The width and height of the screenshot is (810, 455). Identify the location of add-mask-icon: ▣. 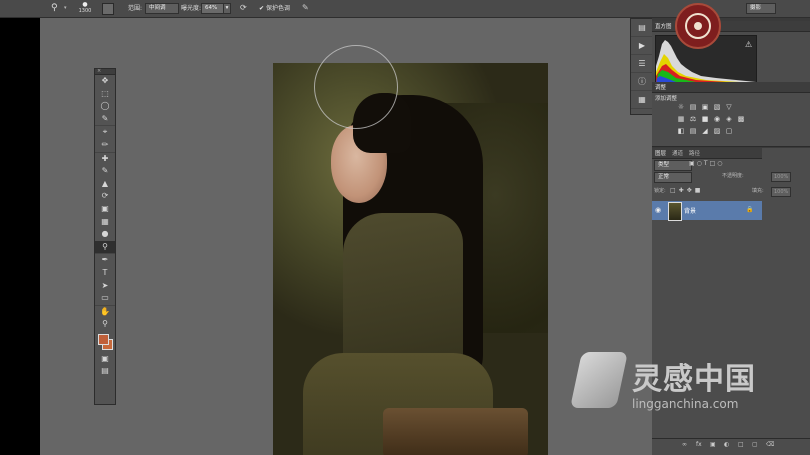
(713, 444).